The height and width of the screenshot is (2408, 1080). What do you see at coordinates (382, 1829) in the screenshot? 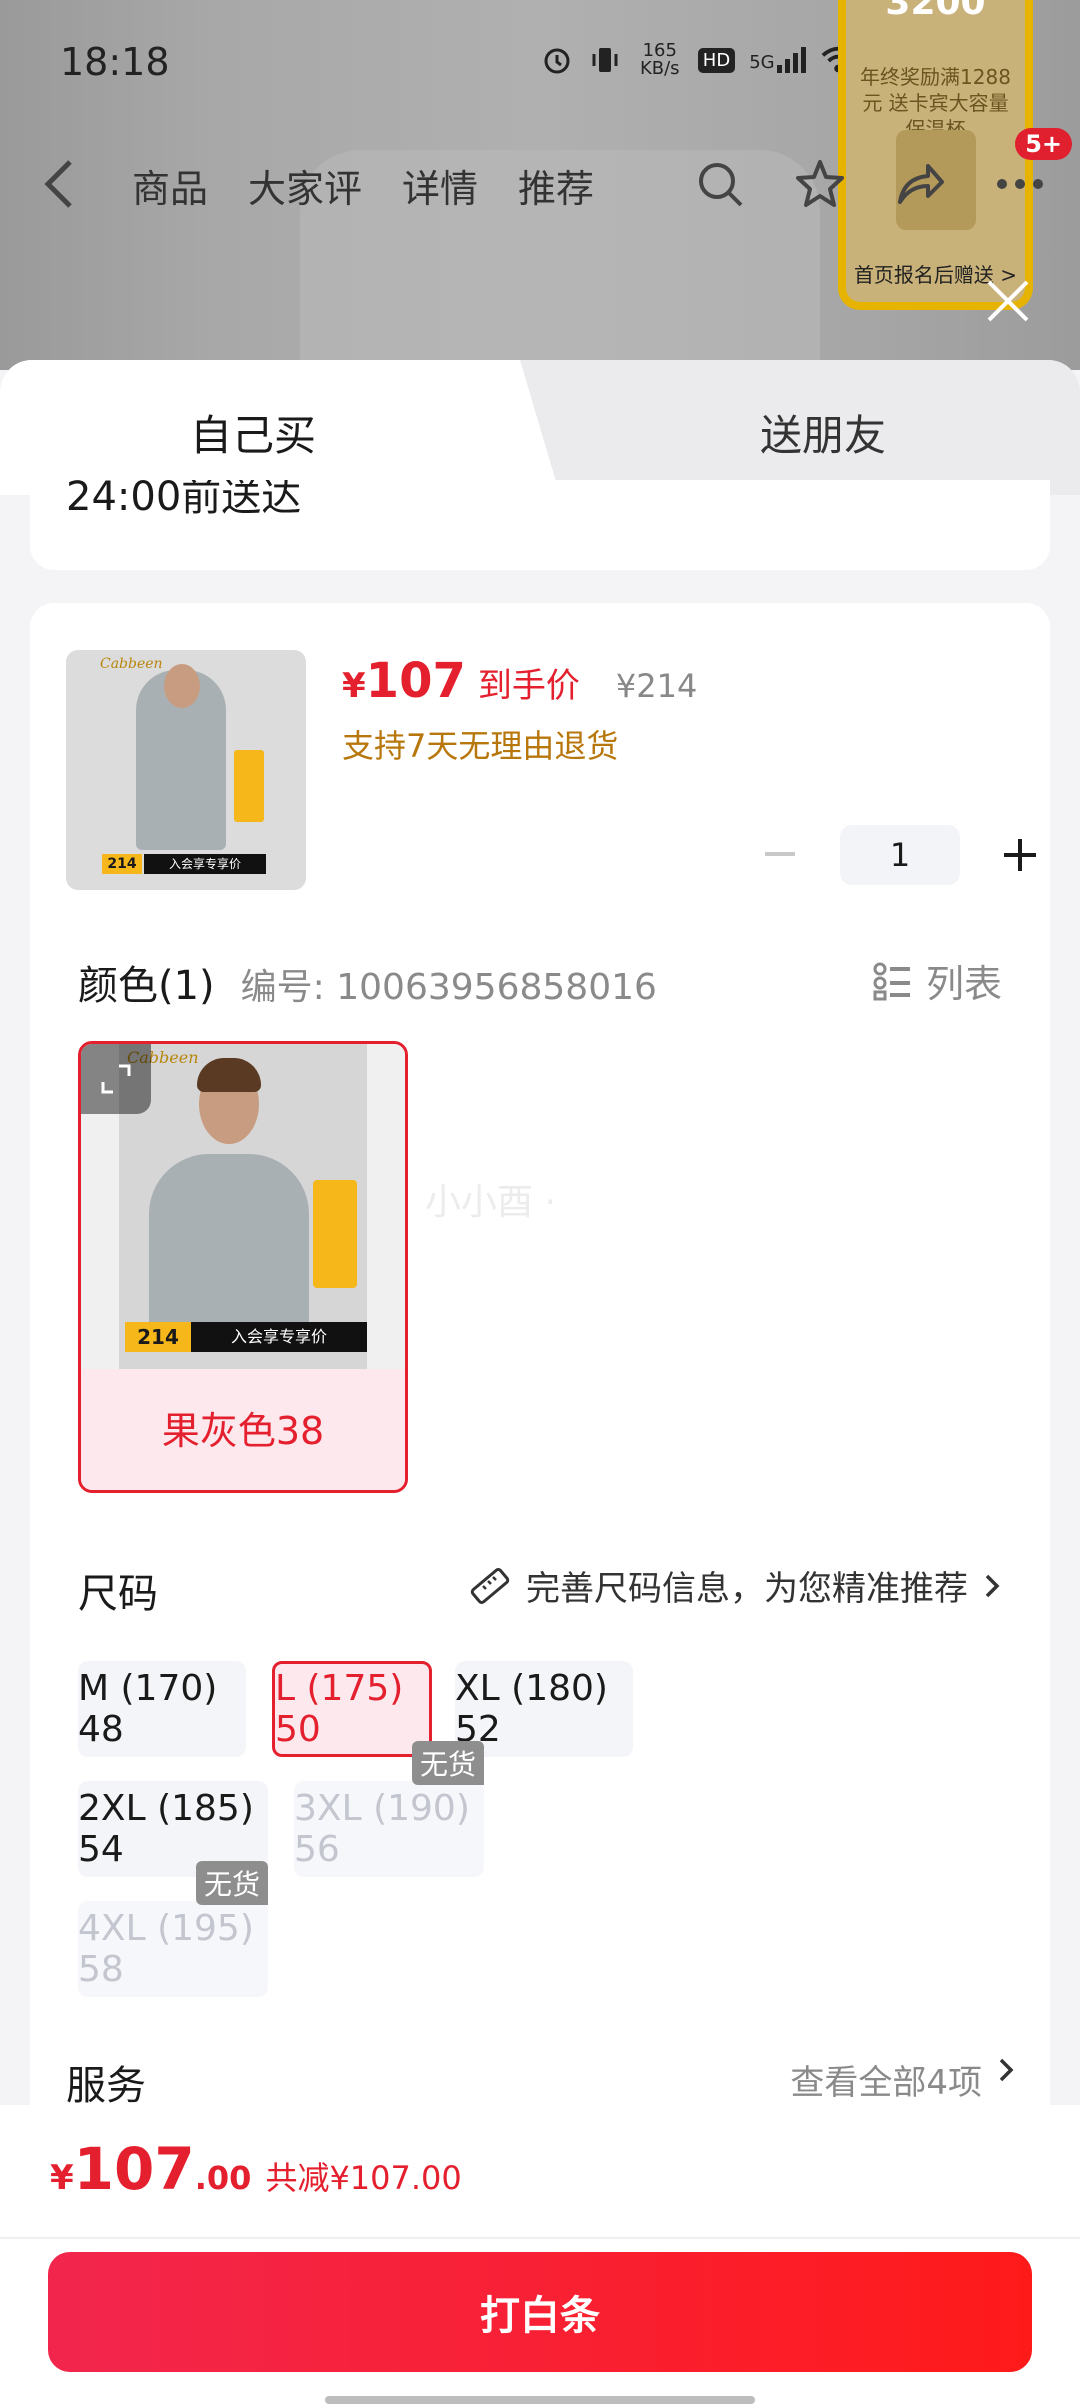
I see `size-option-label: 3XL (190) 56` at bounding box center [382, 1829].